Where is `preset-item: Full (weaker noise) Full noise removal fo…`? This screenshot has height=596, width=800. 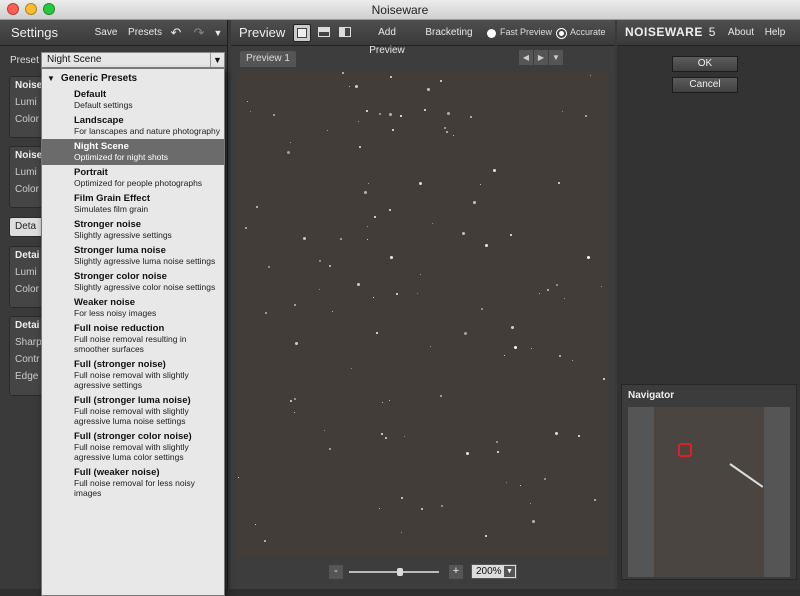
preset-item: Full (weaker noise) Full noise removal fo… is located at coordinates (133, 483).